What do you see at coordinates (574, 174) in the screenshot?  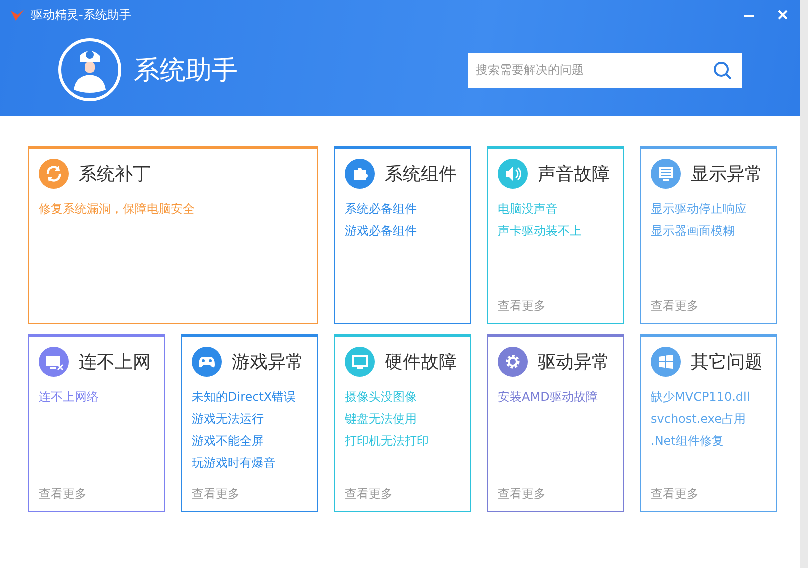 I see `card-title: 声音故障` at bounding box center [574, 174].